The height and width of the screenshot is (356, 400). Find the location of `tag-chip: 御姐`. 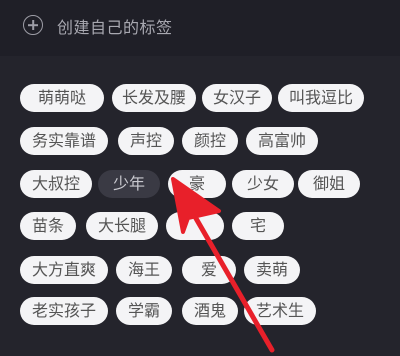

tag-chip: 御姐 is located at coordinates (329, 184).